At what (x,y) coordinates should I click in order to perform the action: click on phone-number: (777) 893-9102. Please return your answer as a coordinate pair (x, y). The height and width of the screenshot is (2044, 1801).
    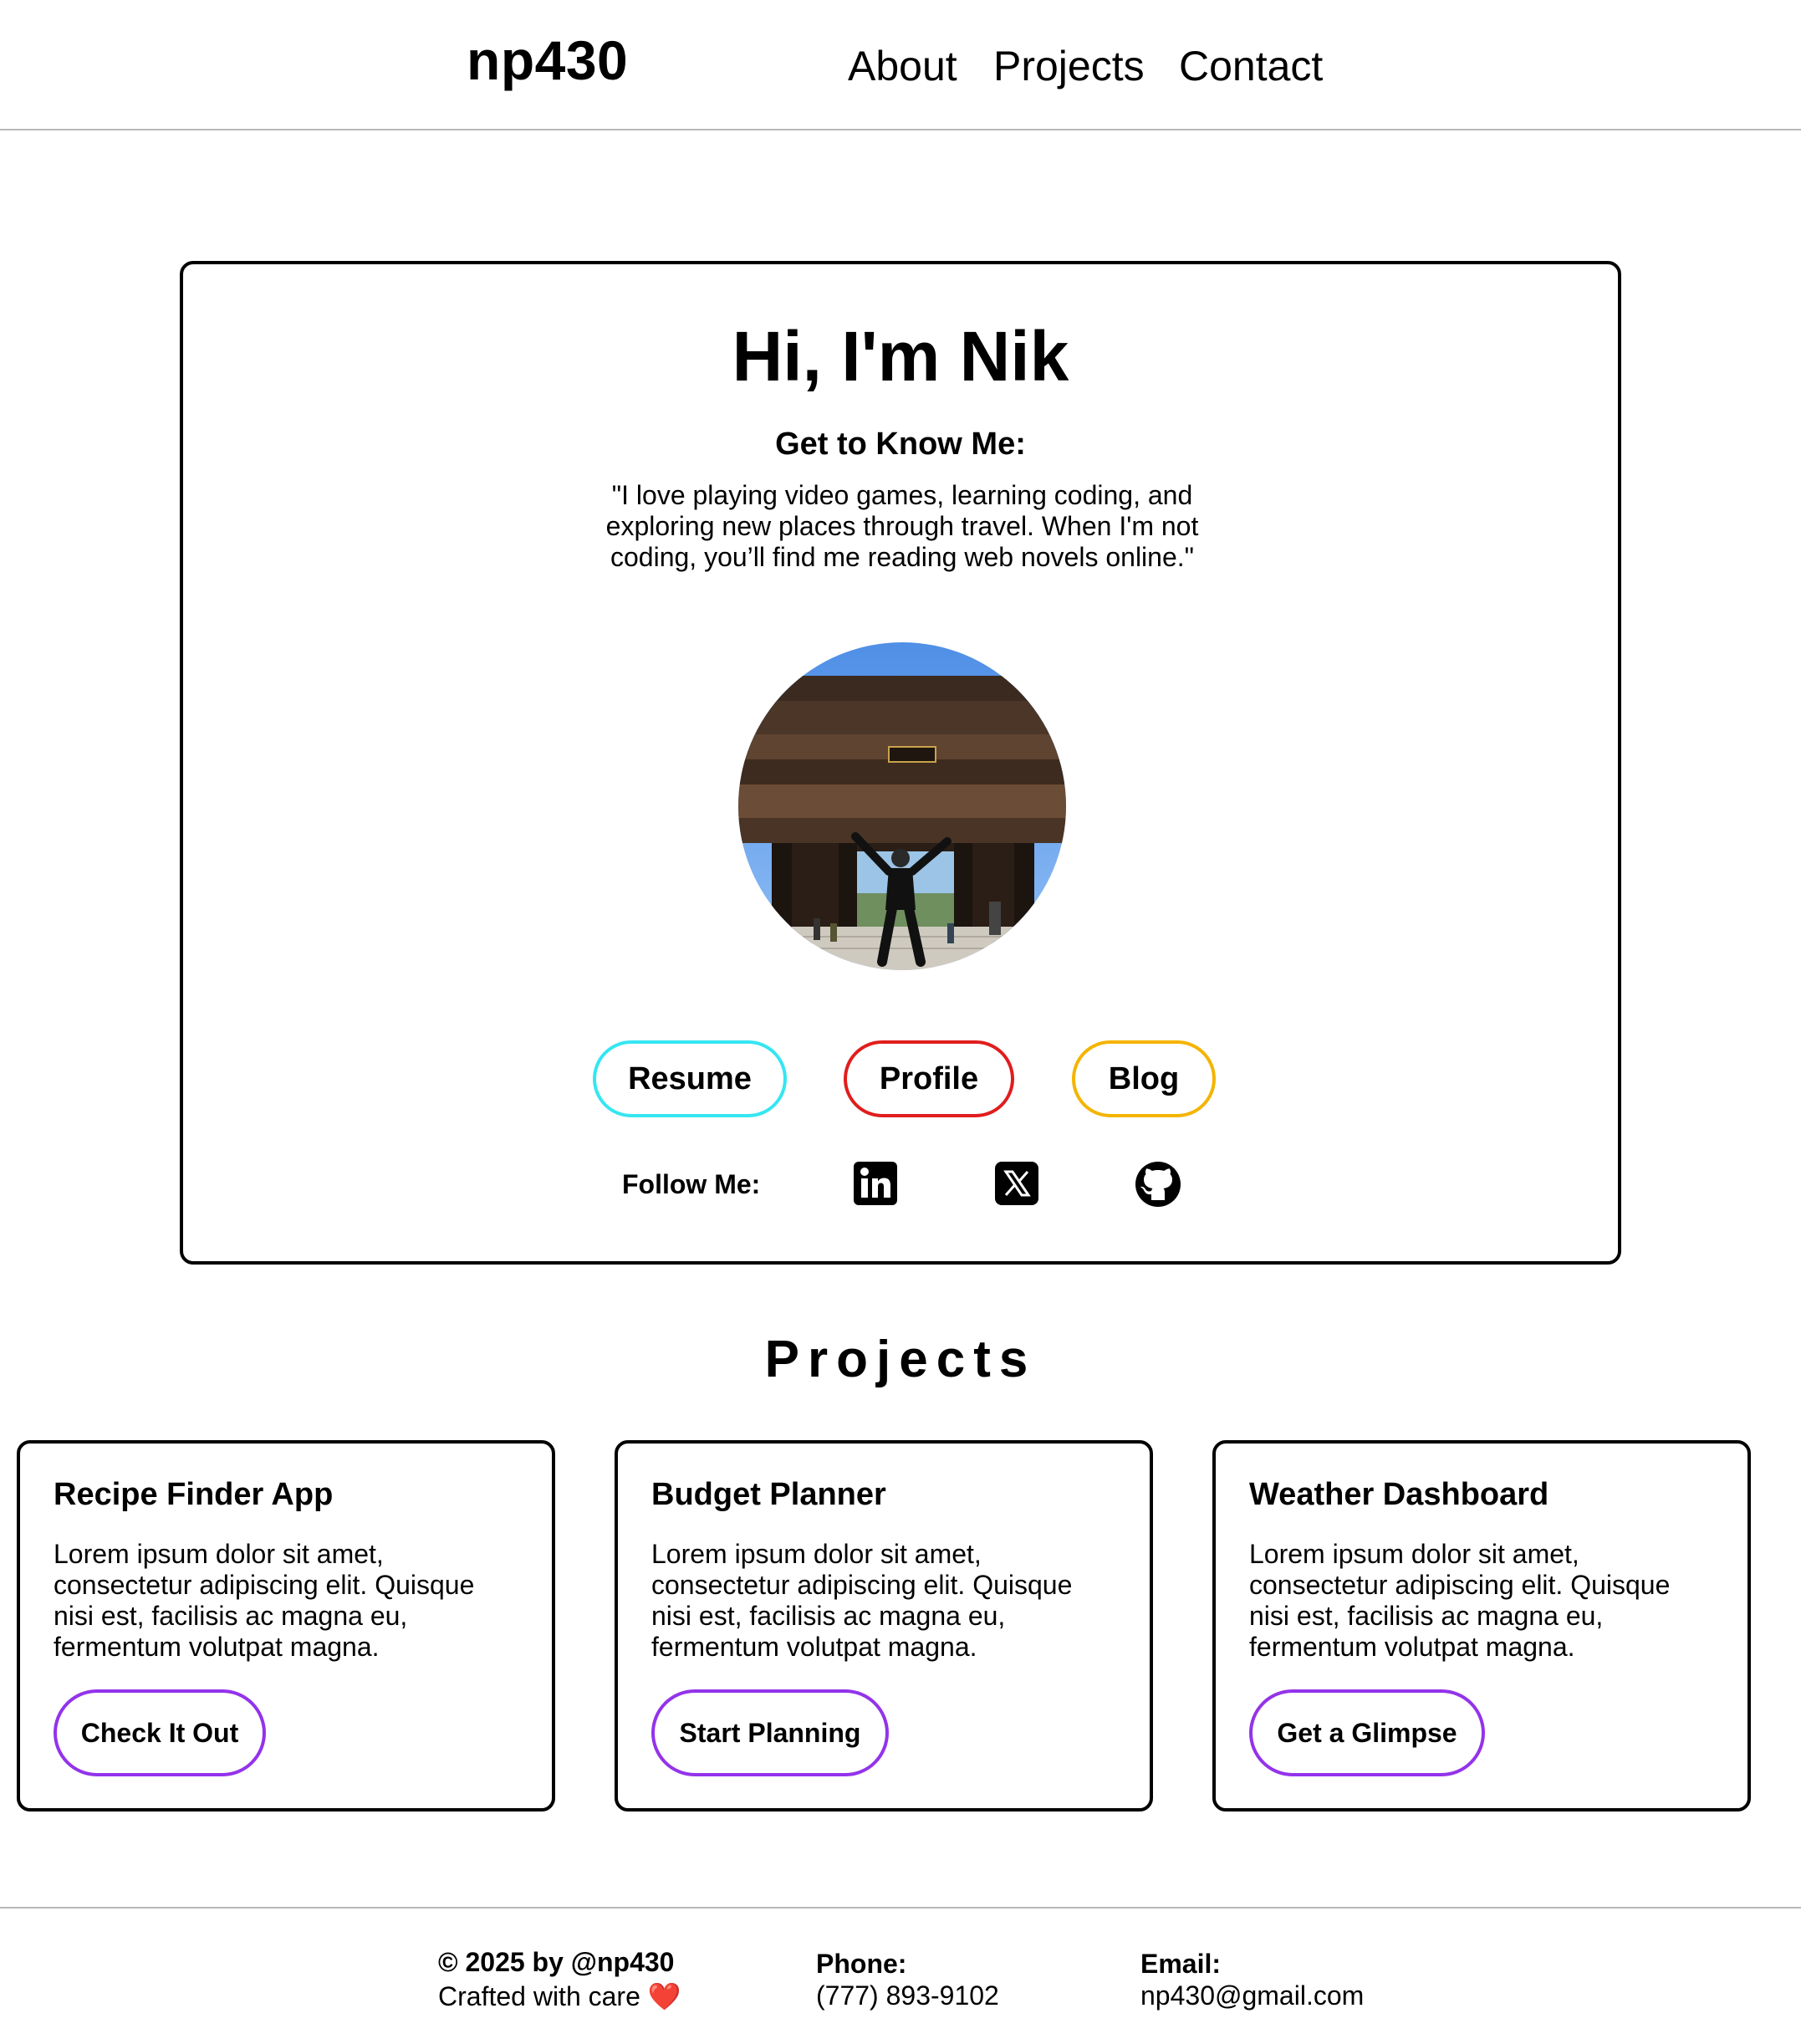
    Looking at the image, I should click on (907, 1995).